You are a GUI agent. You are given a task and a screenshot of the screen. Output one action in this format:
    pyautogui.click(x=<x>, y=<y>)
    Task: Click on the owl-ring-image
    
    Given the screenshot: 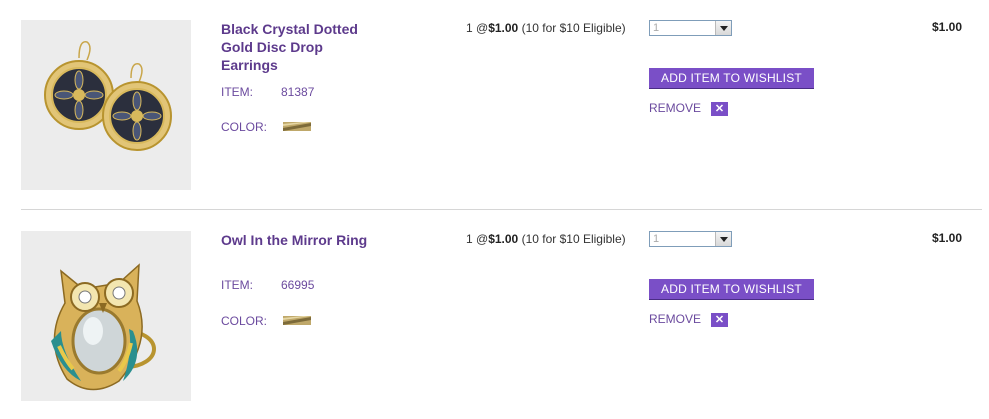 What is the action you would take?
    pyautogui.click(x=106, y=316)
    